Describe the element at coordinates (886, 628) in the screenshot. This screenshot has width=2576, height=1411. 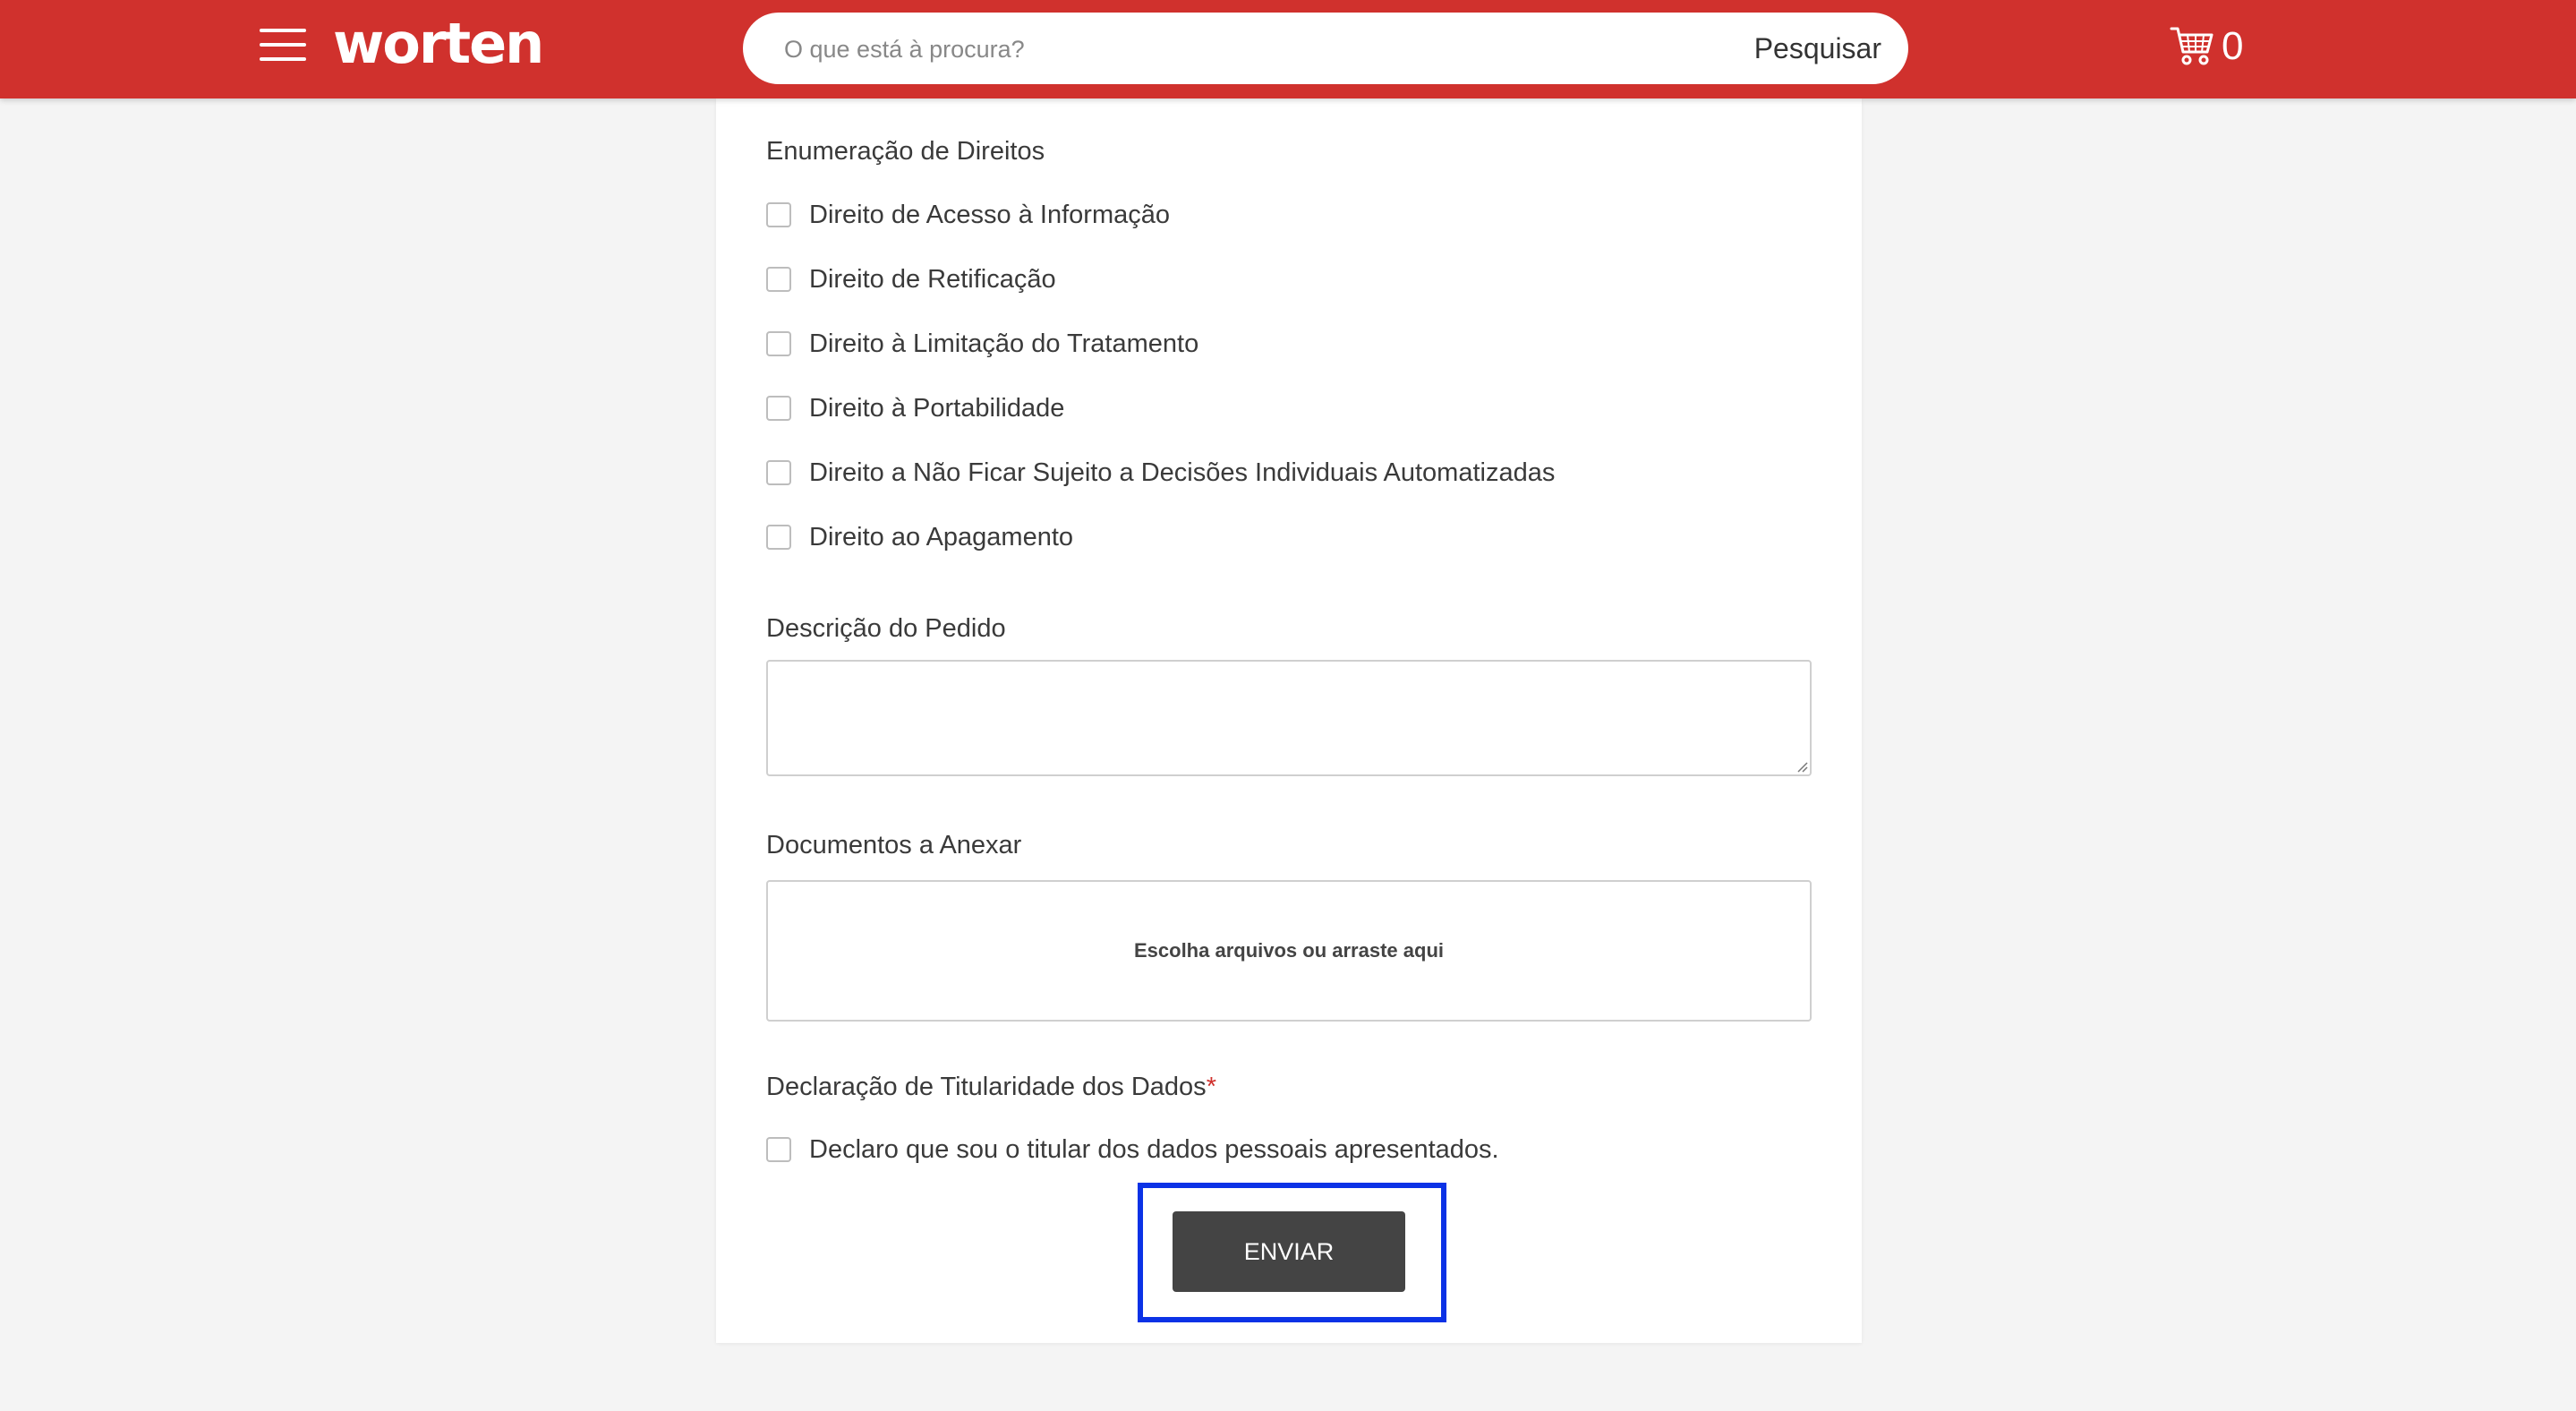
I see `description-label: Descrição do Pedido` at that location.